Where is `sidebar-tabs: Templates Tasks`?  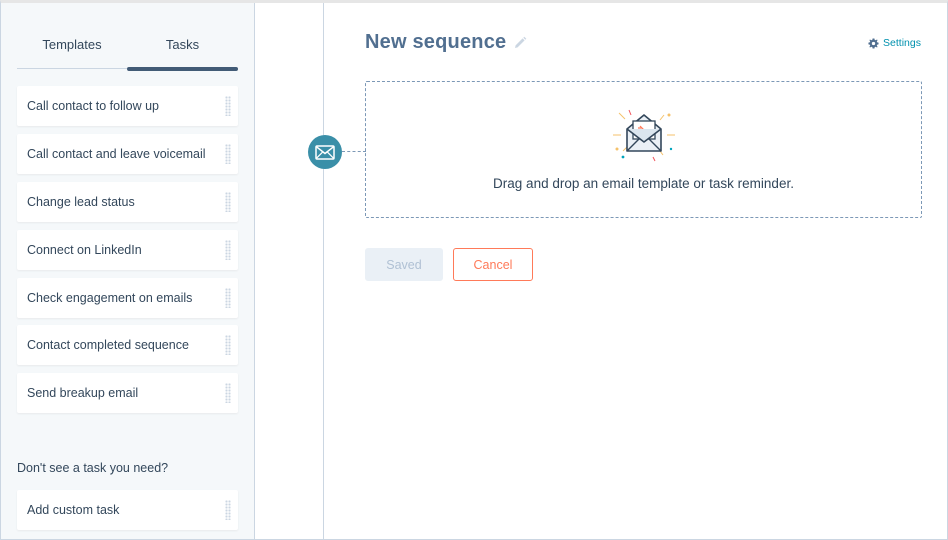 sidebar-tabs: Templates Tasks is located at coordinates (127, 50).